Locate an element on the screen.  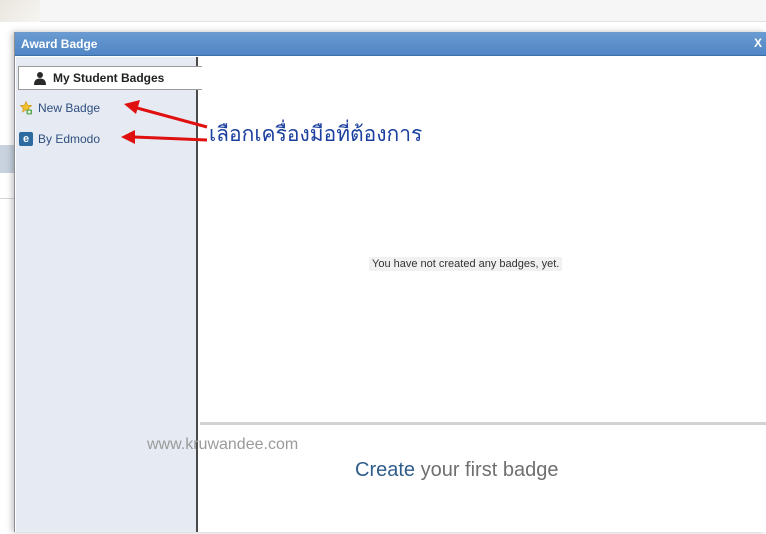
annotation-arrows is located at coordinates (164, 122).